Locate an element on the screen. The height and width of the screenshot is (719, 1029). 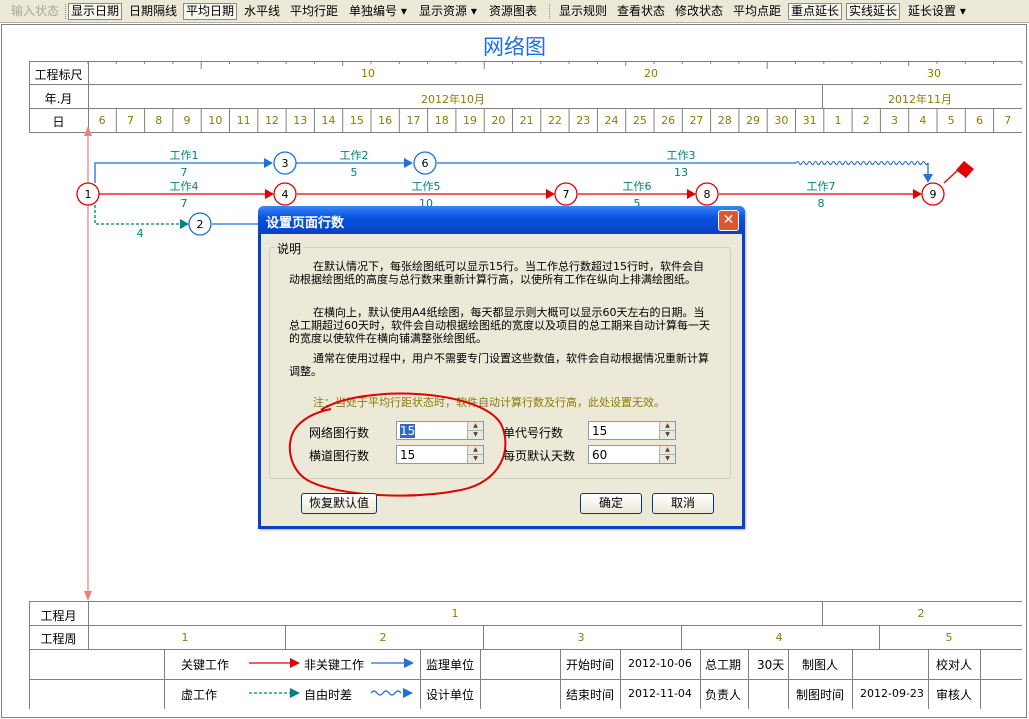
day-label: 5 is located at coordinates (951, 120).